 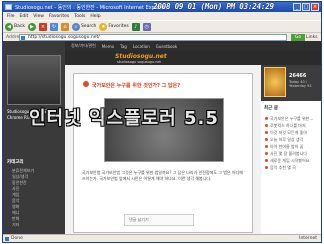 I want to click on search-button: ⌕ Search, so click(x=84, y=26).